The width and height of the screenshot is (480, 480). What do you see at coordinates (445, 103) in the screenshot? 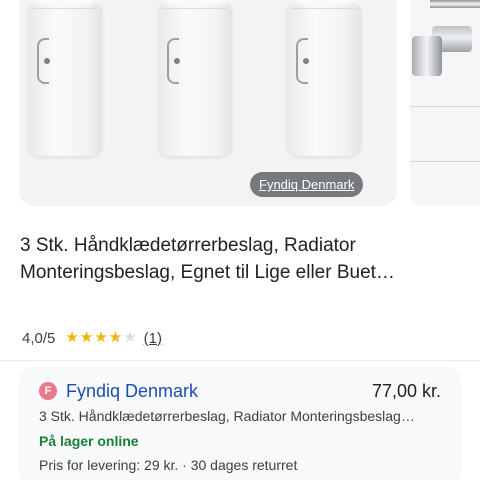
I see `next-product-image` at bounding box center [445, 103].